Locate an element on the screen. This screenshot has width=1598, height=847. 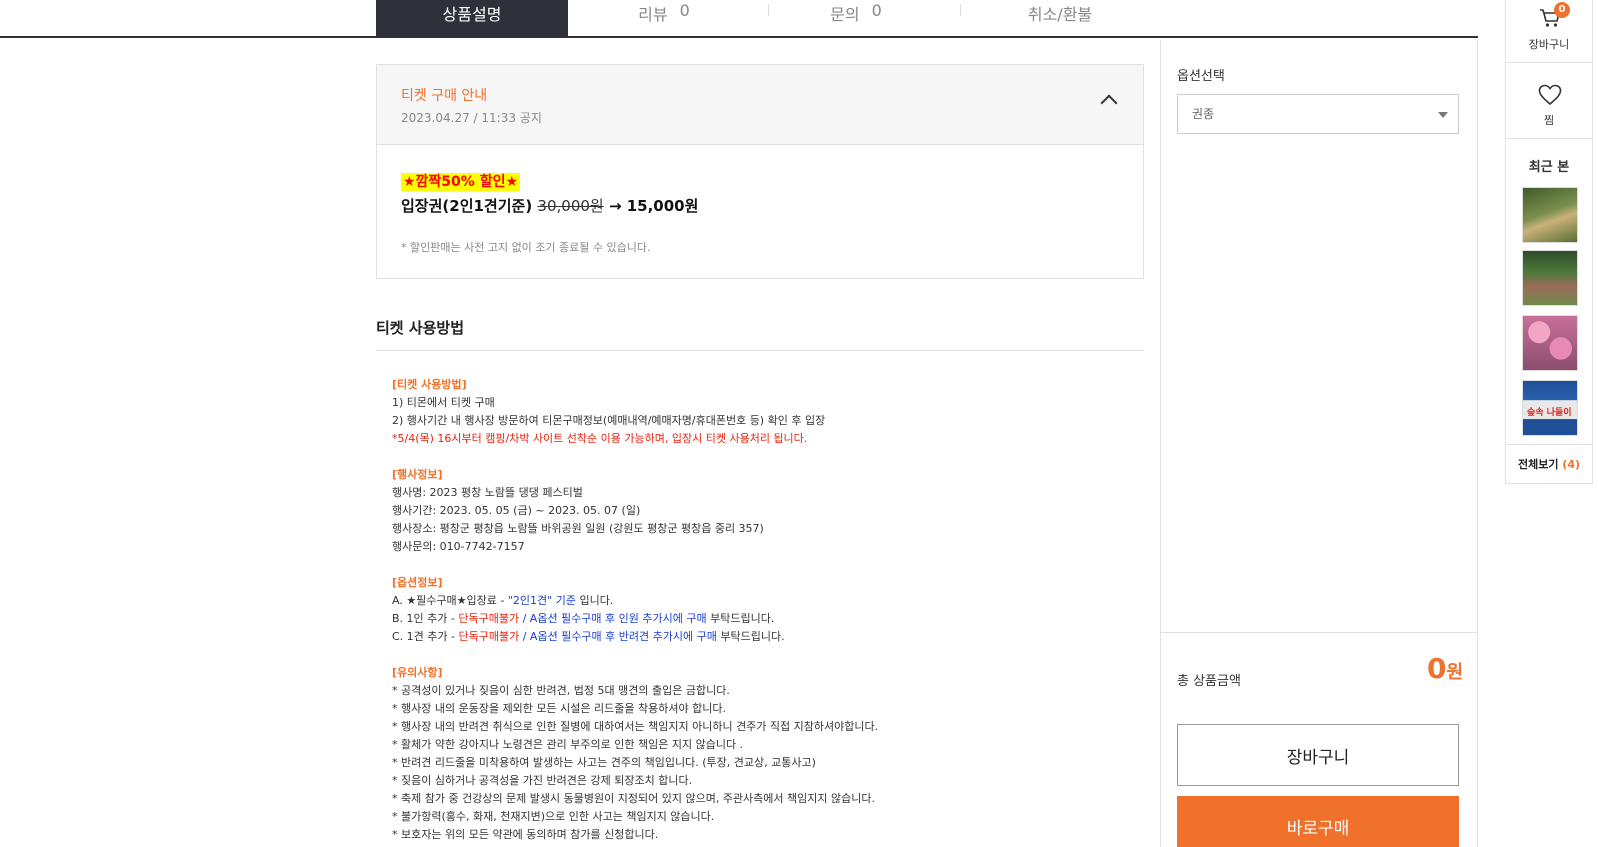
notice-header: 티켓 구매 안내 2023.04.27 / 11:33 공지 is located at coordinates (760, 105).